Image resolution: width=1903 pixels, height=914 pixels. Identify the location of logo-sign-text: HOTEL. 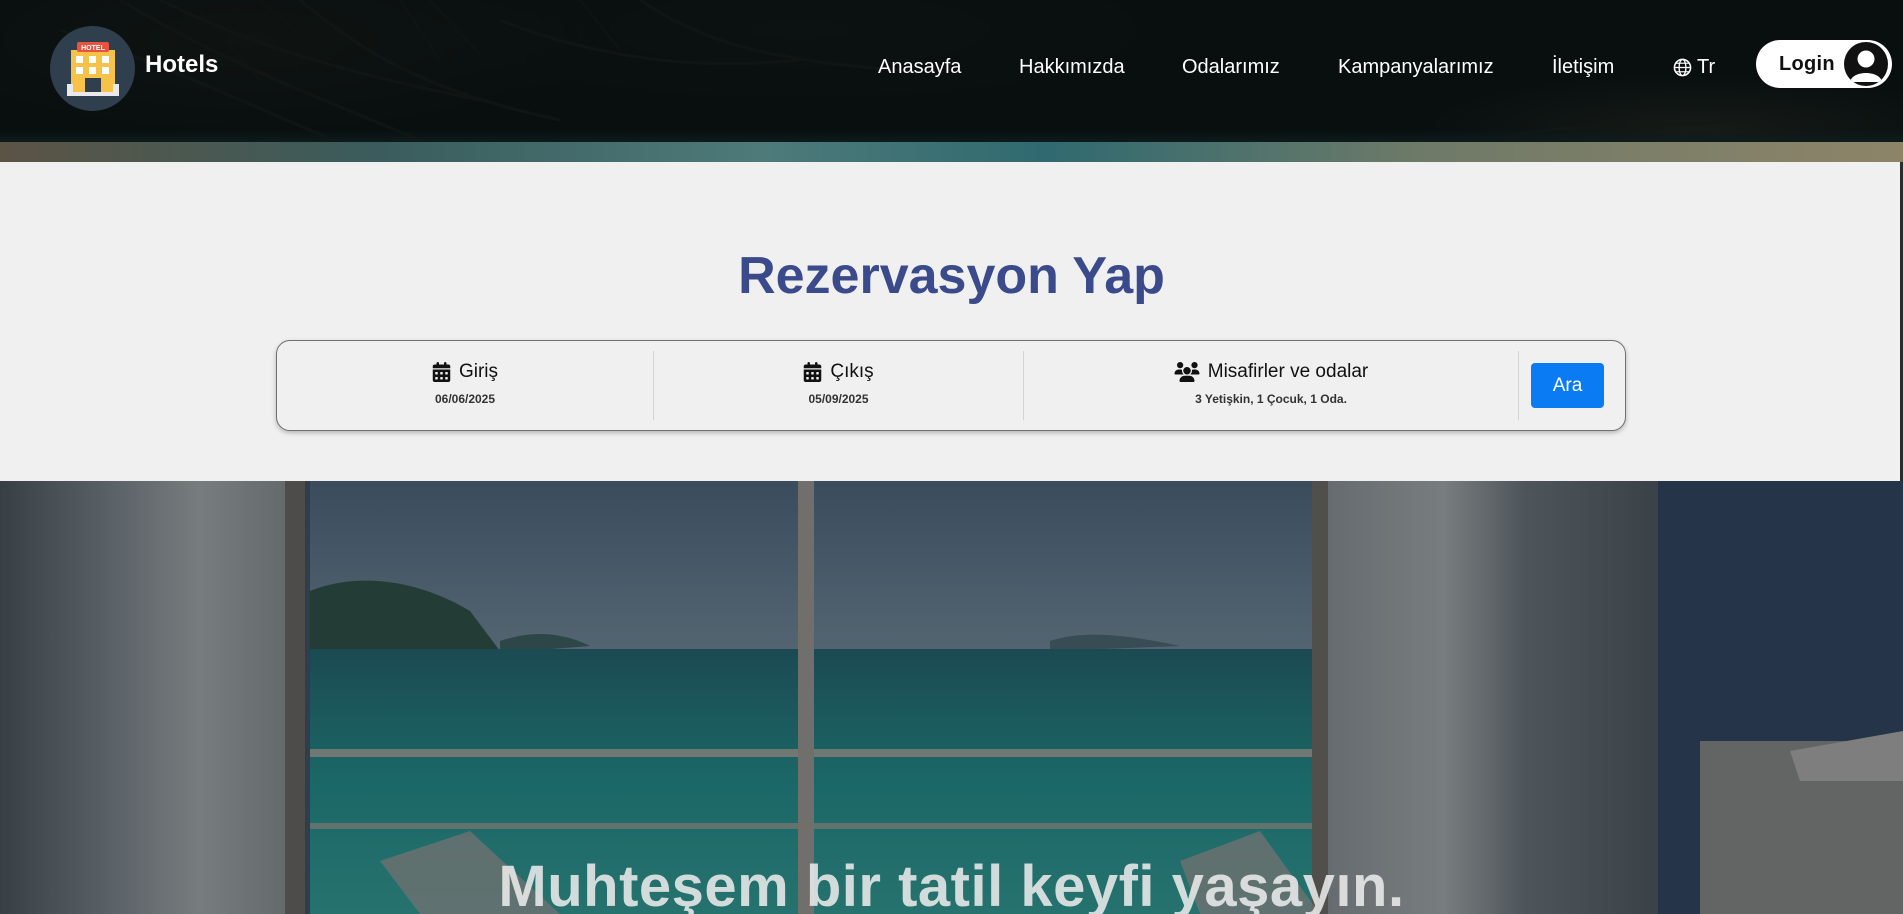
(93, 48).